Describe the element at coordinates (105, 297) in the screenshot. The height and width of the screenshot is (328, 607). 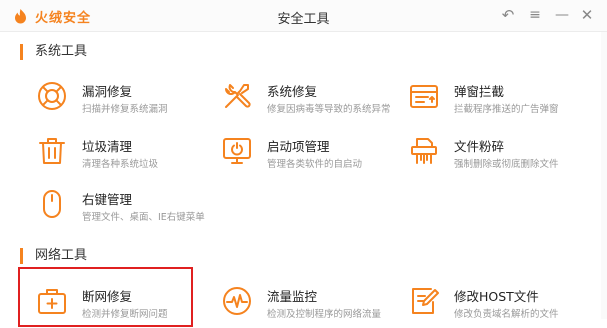
I see `highlight-box` at that location.